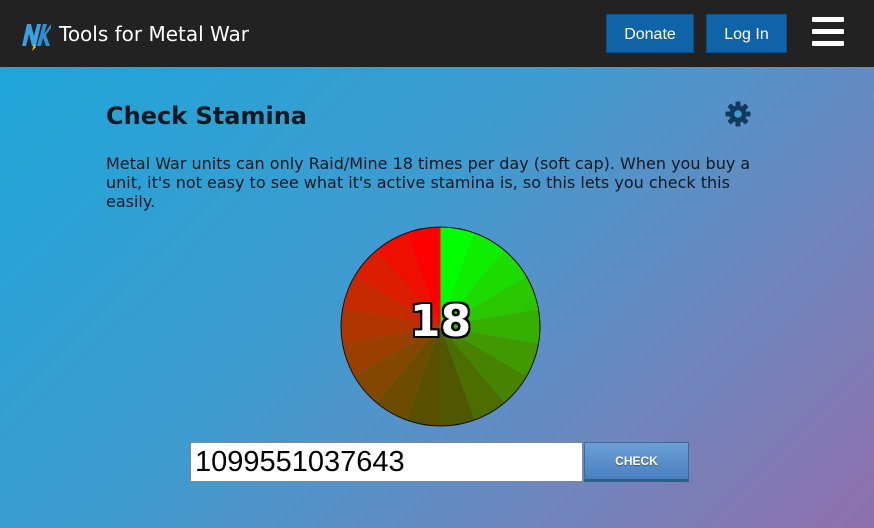  Describe the element at coordinates (36, 35) in the screenshot. I see `nk-logo-icon` at that location.